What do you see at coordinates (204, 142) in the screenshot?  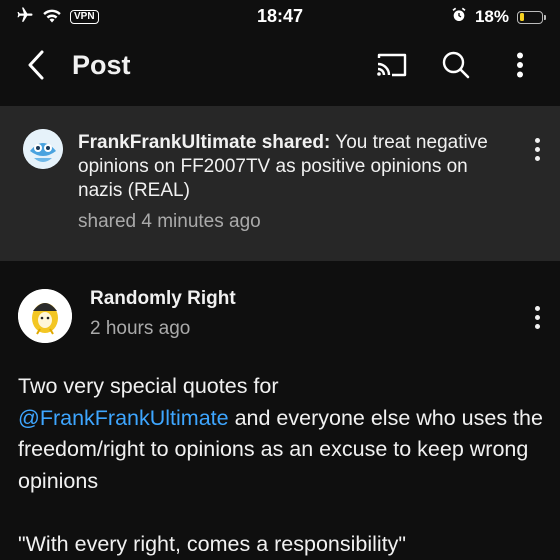 I see `sharer-name: FrankFrankUltimate shared:` at bounding box center [204, 142].